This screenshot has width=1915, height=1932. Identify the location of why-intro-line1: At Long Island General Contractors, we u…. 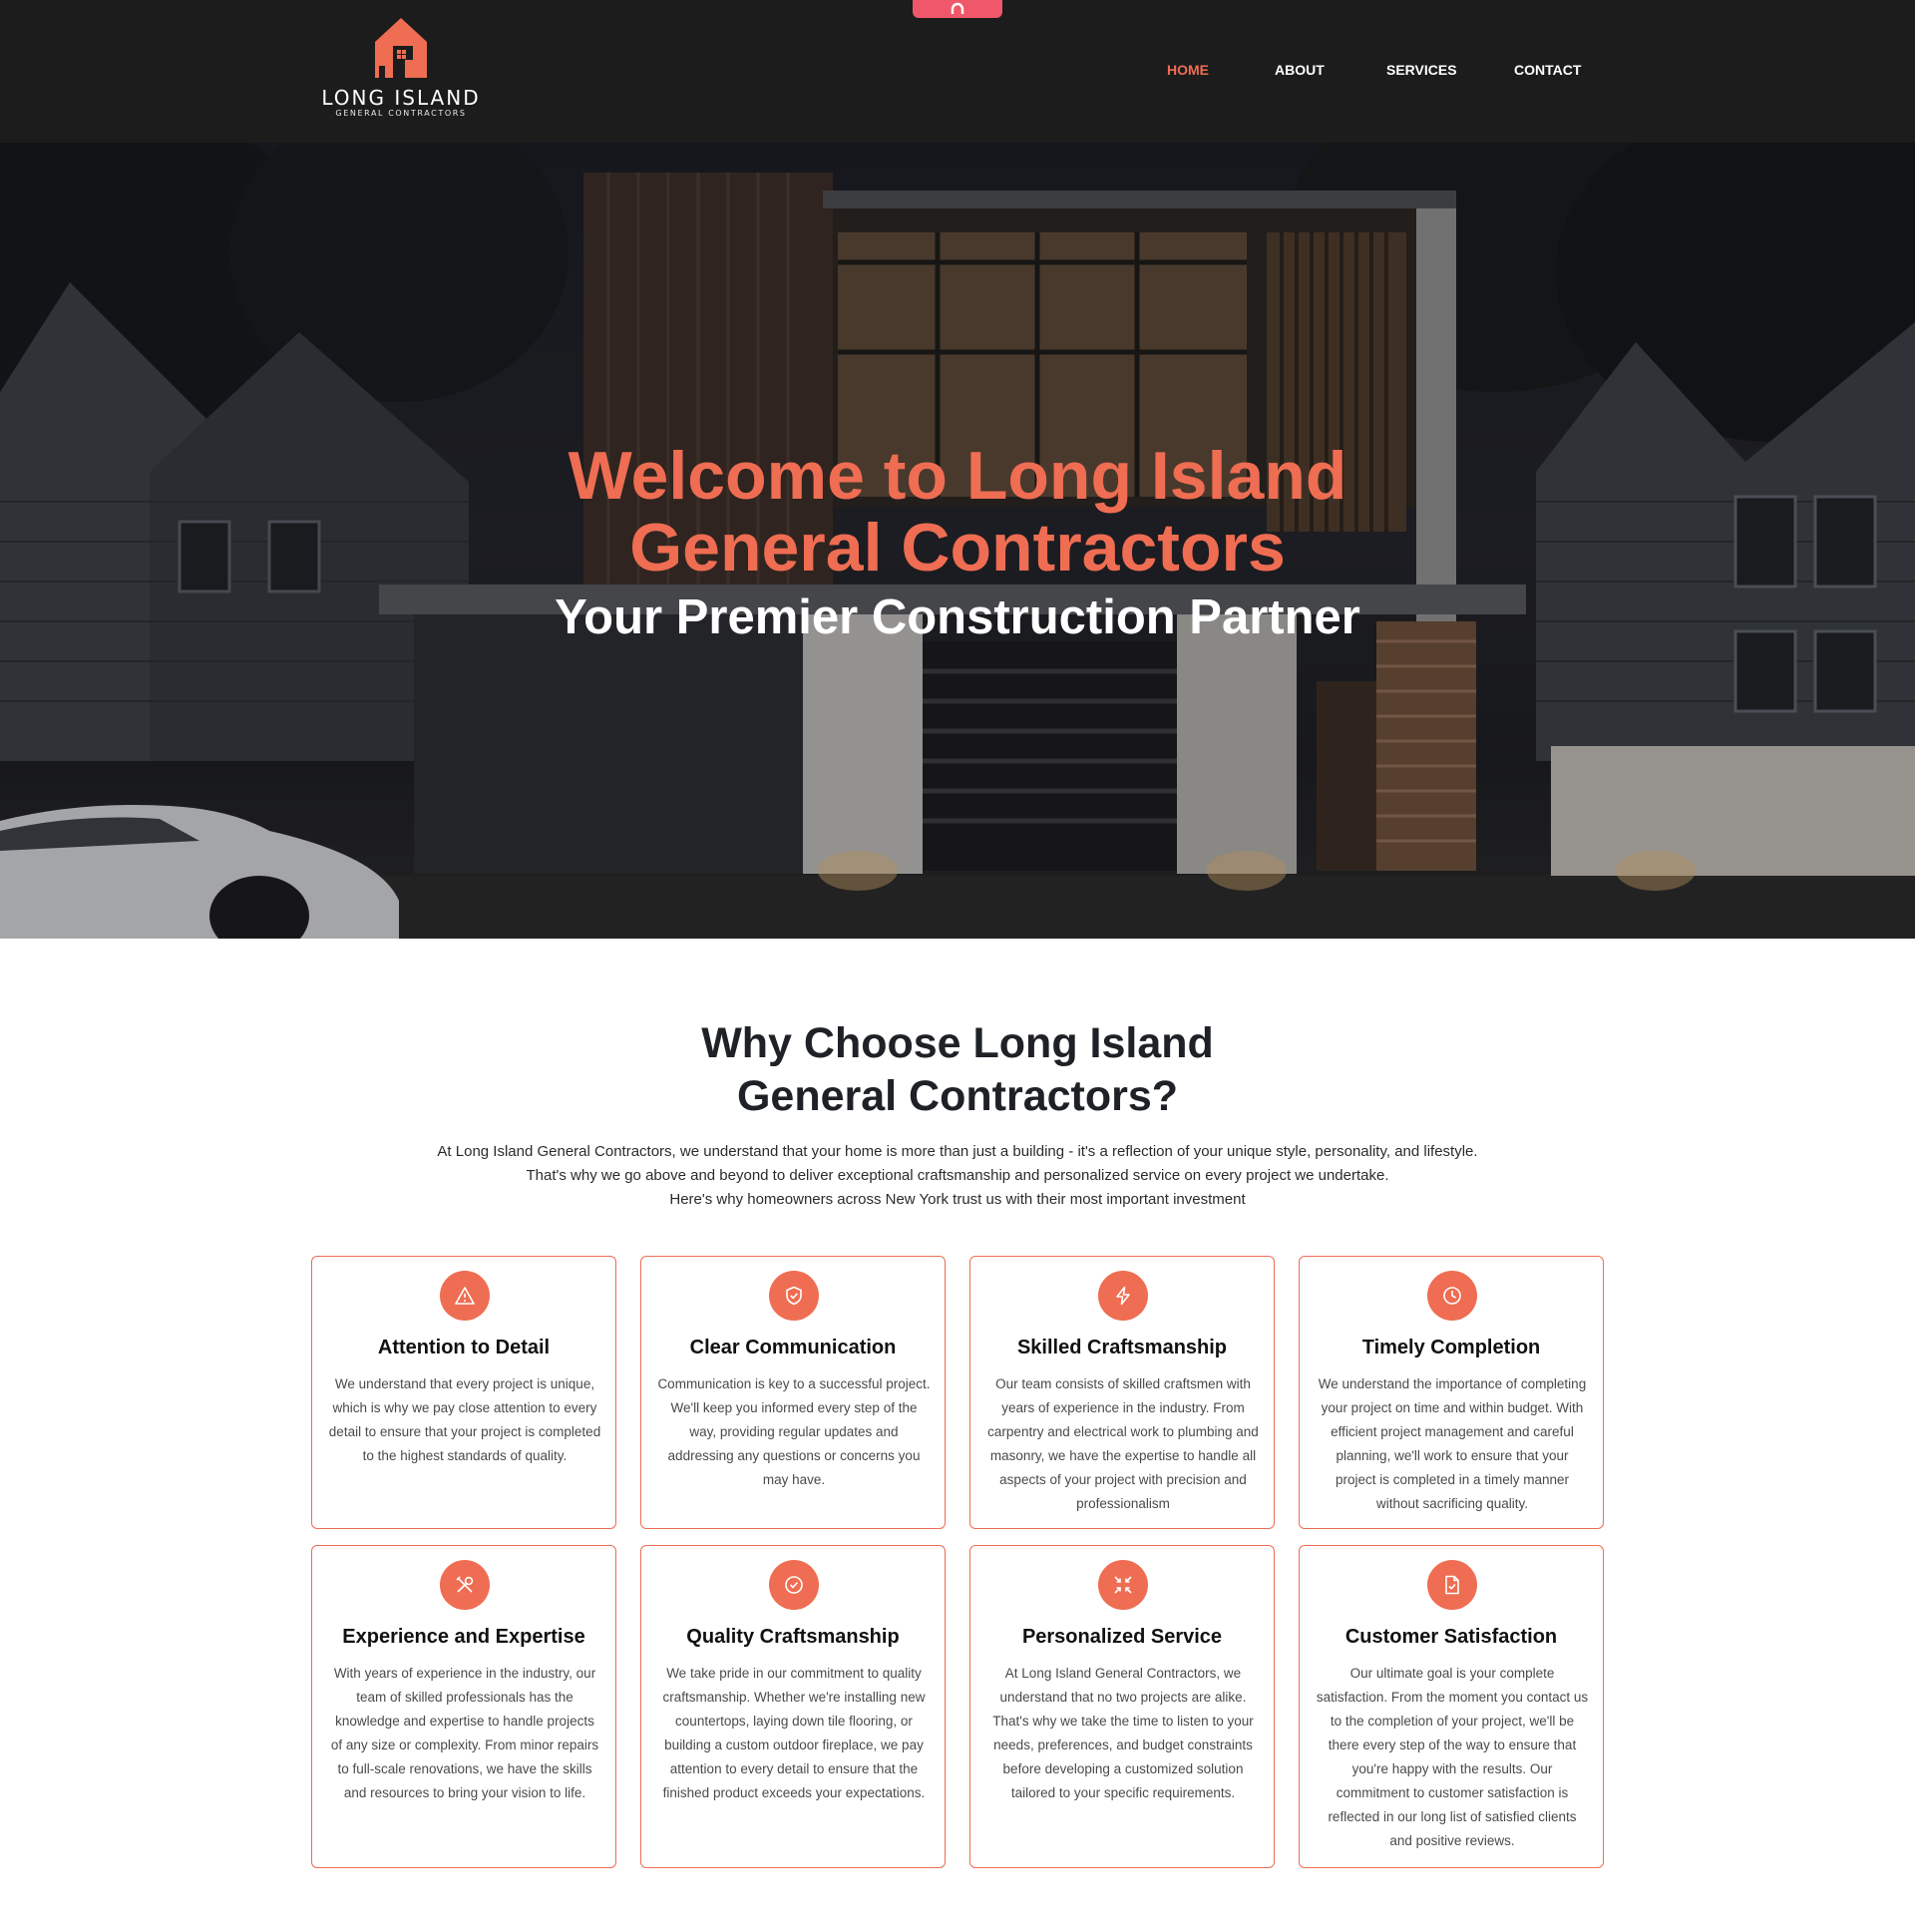
(957, 1152).